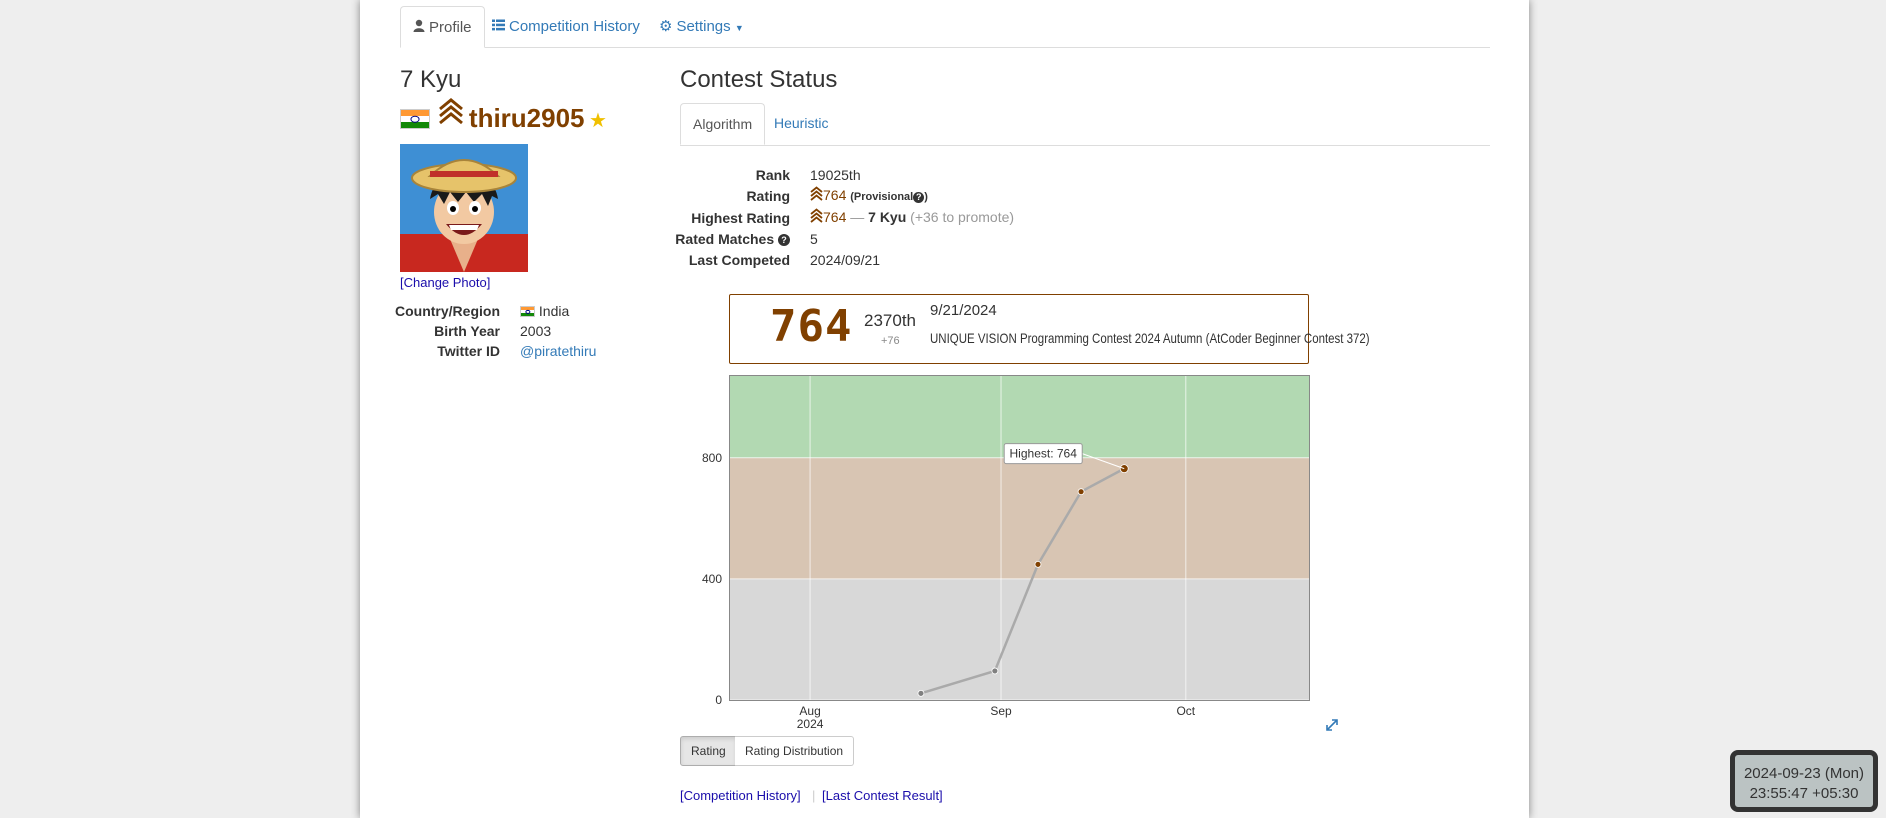 The width and height of the screenshot is (1886, 818). Describe the element at coordinates (945, 27) in the screenshot. I see `profile-nav-tabs: Profile Competition History ⚙ Settings ▼` at that location.